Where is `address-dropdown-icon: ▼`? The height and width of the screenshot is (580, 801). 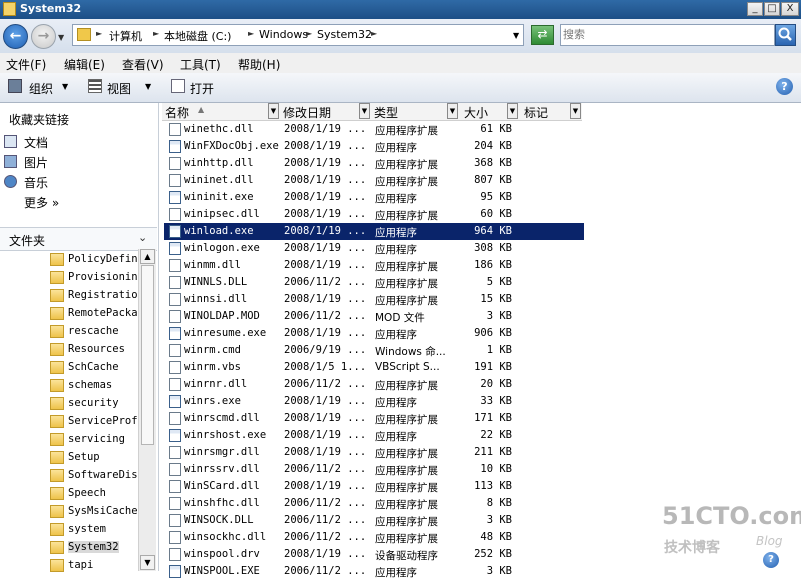 address-dropdown-icon: ▼ is located at coordinates (516, 35).